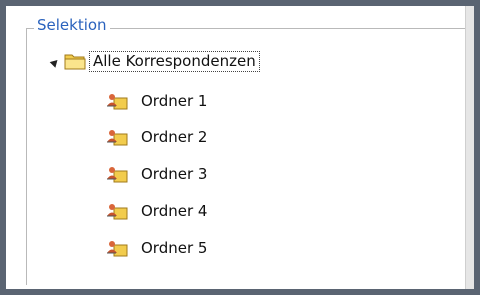  Describe the element at coordinates (55, 62) in the screenshot. I see `expand-collapse-icon` at that location.